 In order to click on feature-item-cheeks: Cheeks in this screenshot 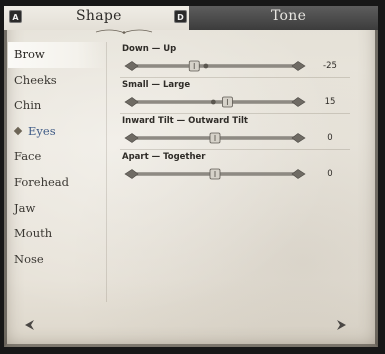, I will do `click(57, 81)`.